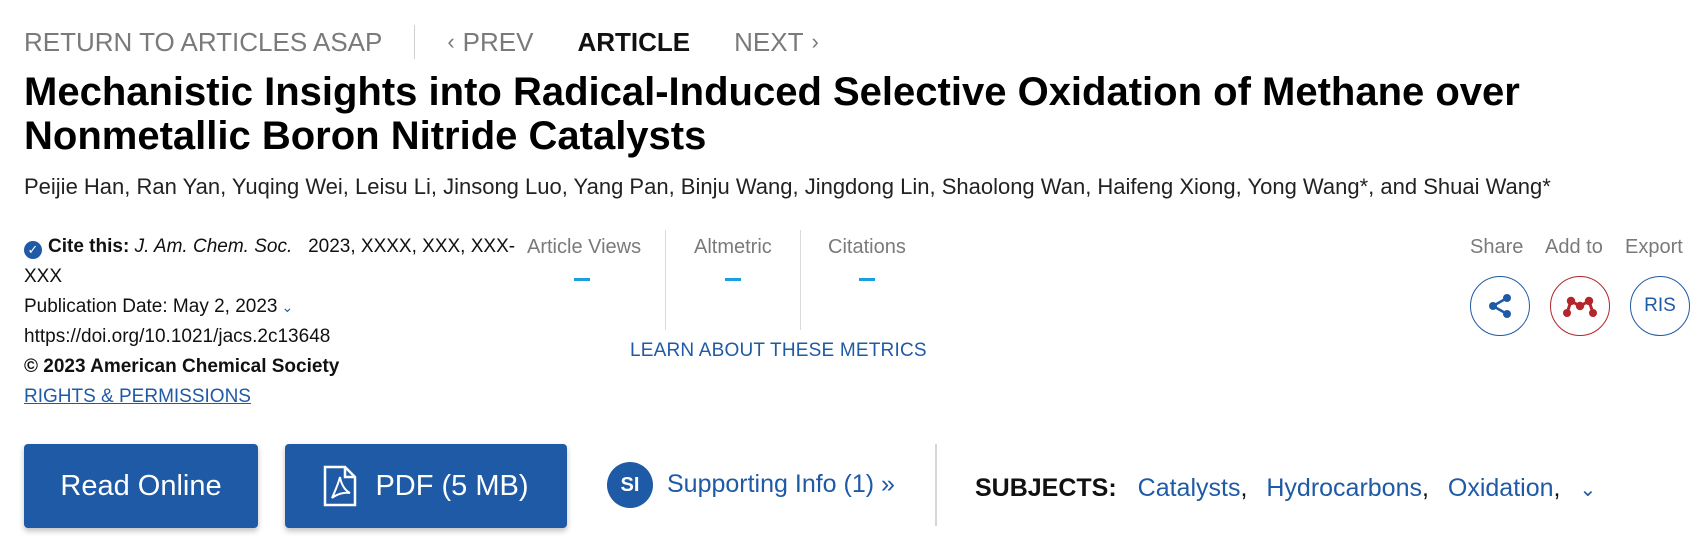 This screenshot has width=1699, height=538. Describe the element at coordinates (1189, 488) in the screenshot. I see `subject-tag: Catalysts` at that location.